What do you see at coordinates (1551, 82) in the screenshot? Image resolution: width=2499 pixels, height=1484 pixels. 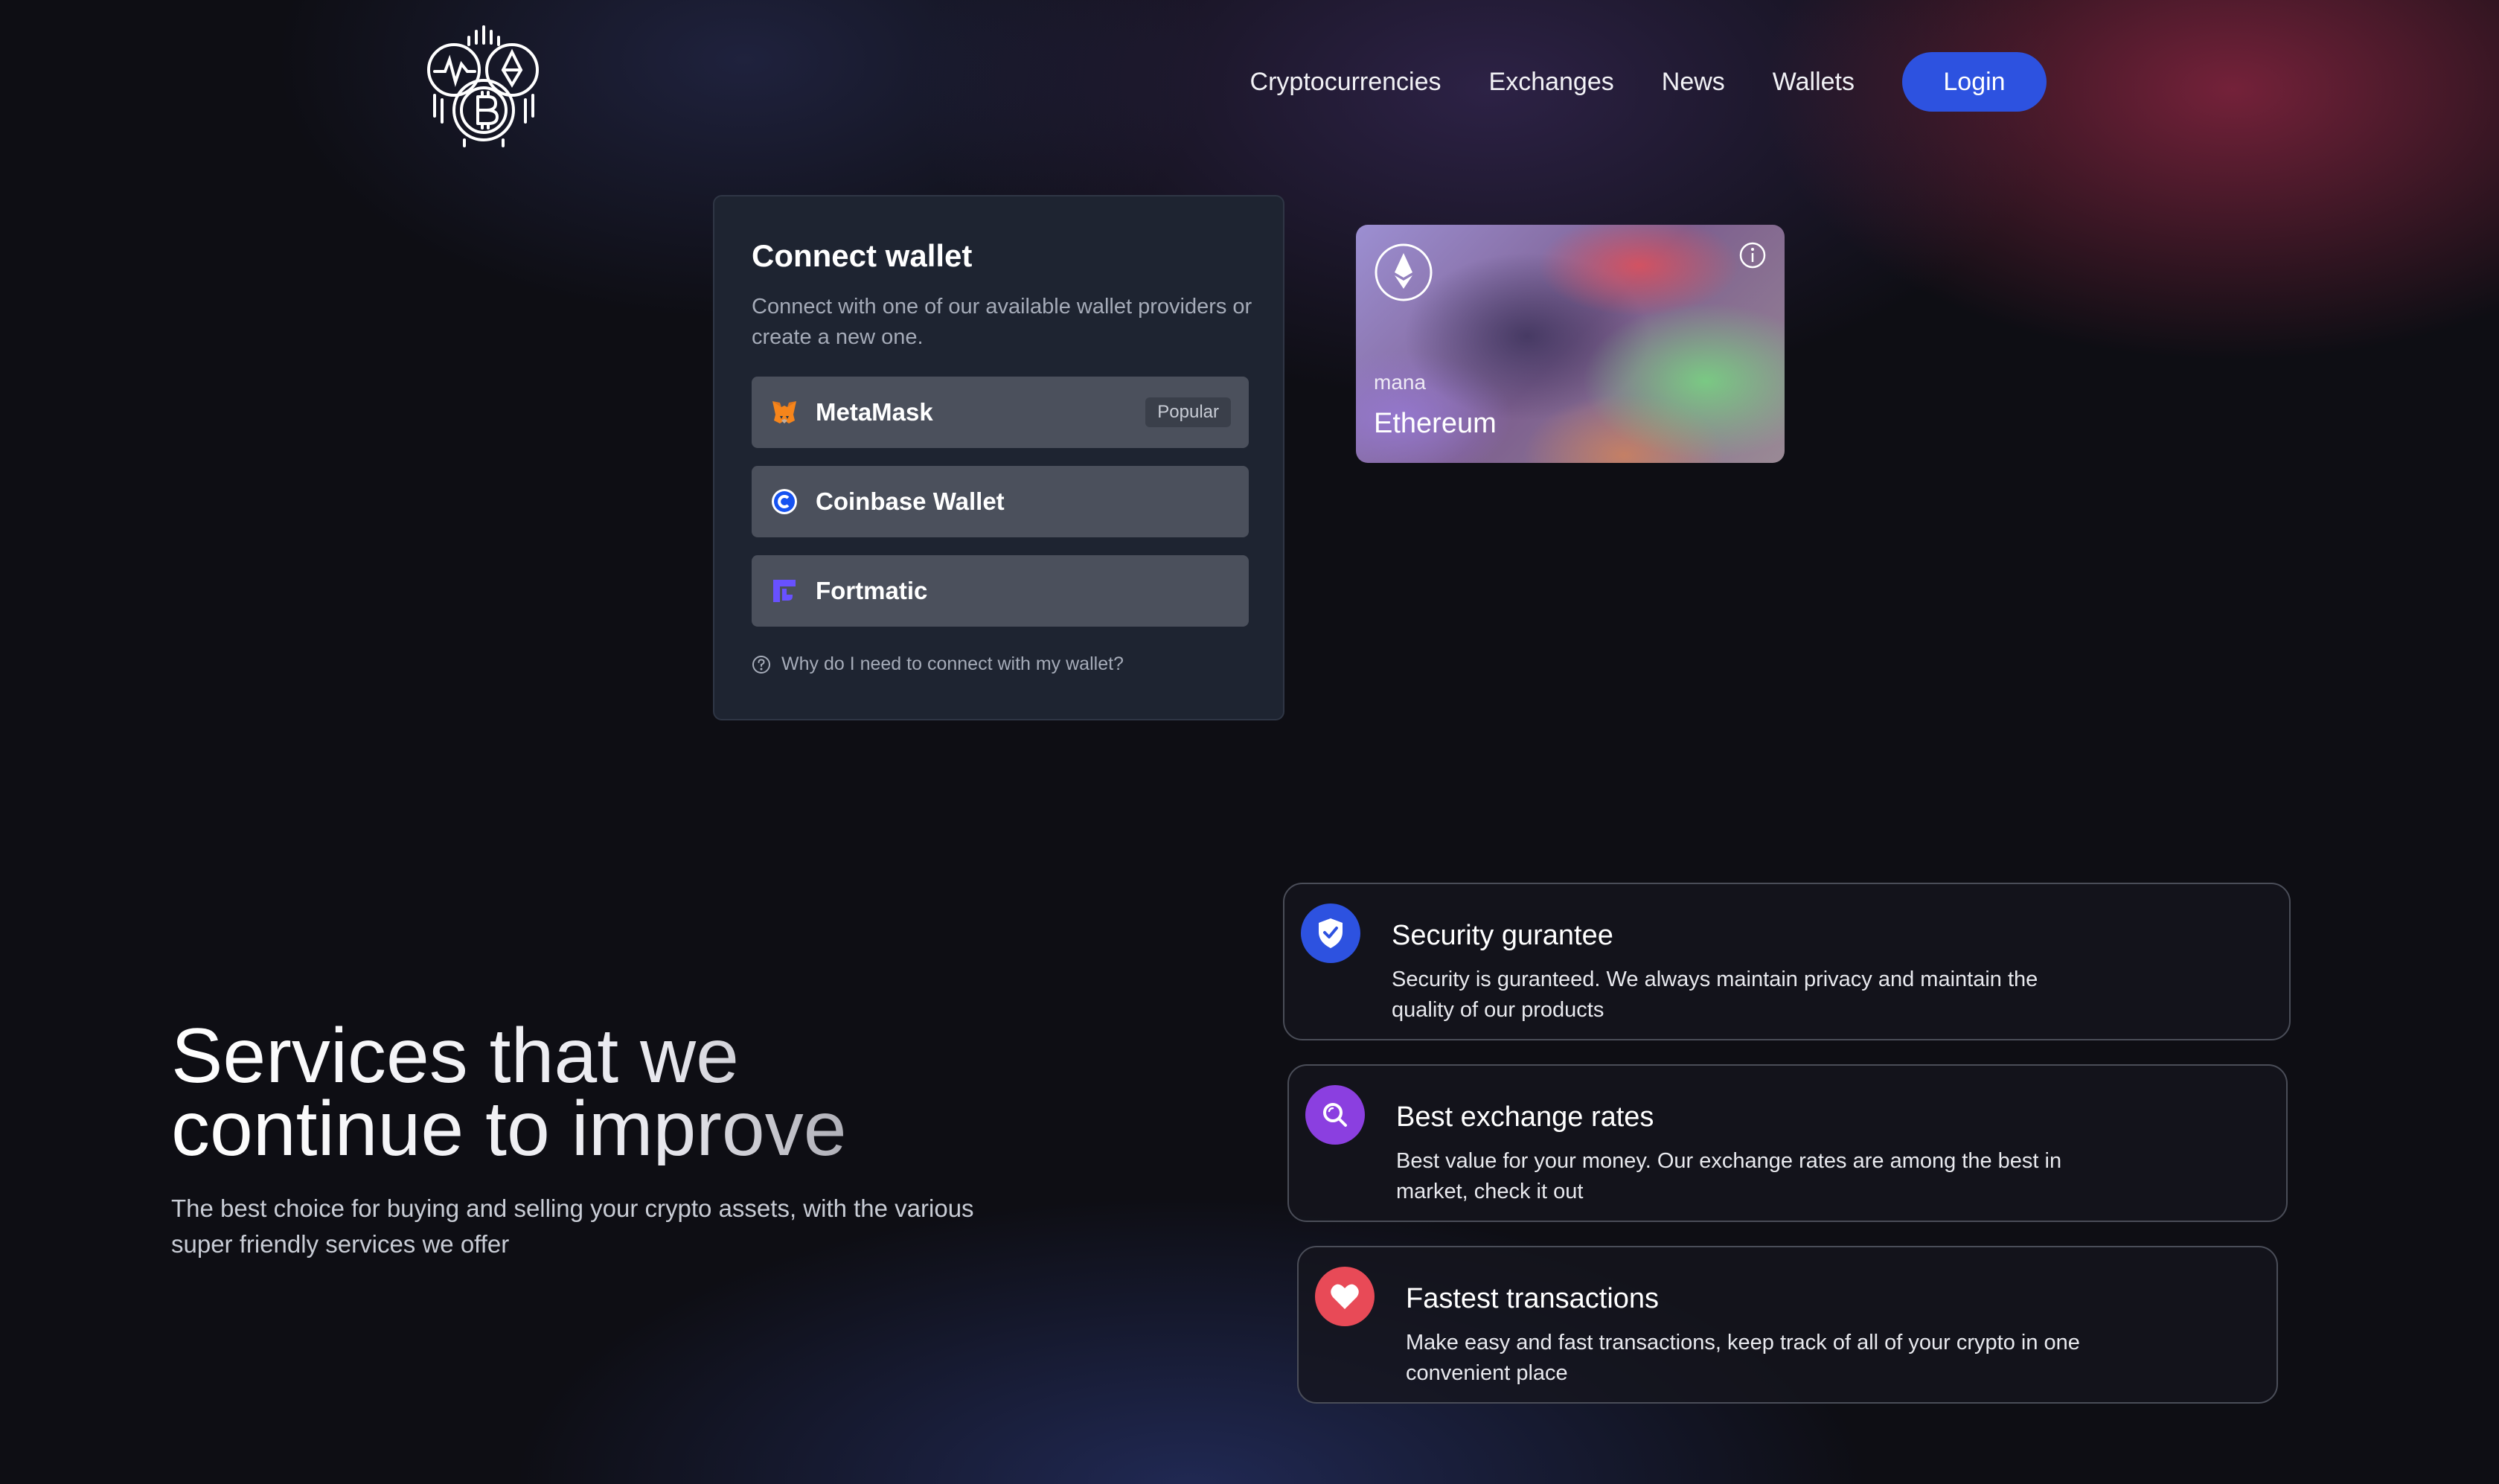 I see `nav-exchanges: Exchanges` at bounding box center [1551, 82].